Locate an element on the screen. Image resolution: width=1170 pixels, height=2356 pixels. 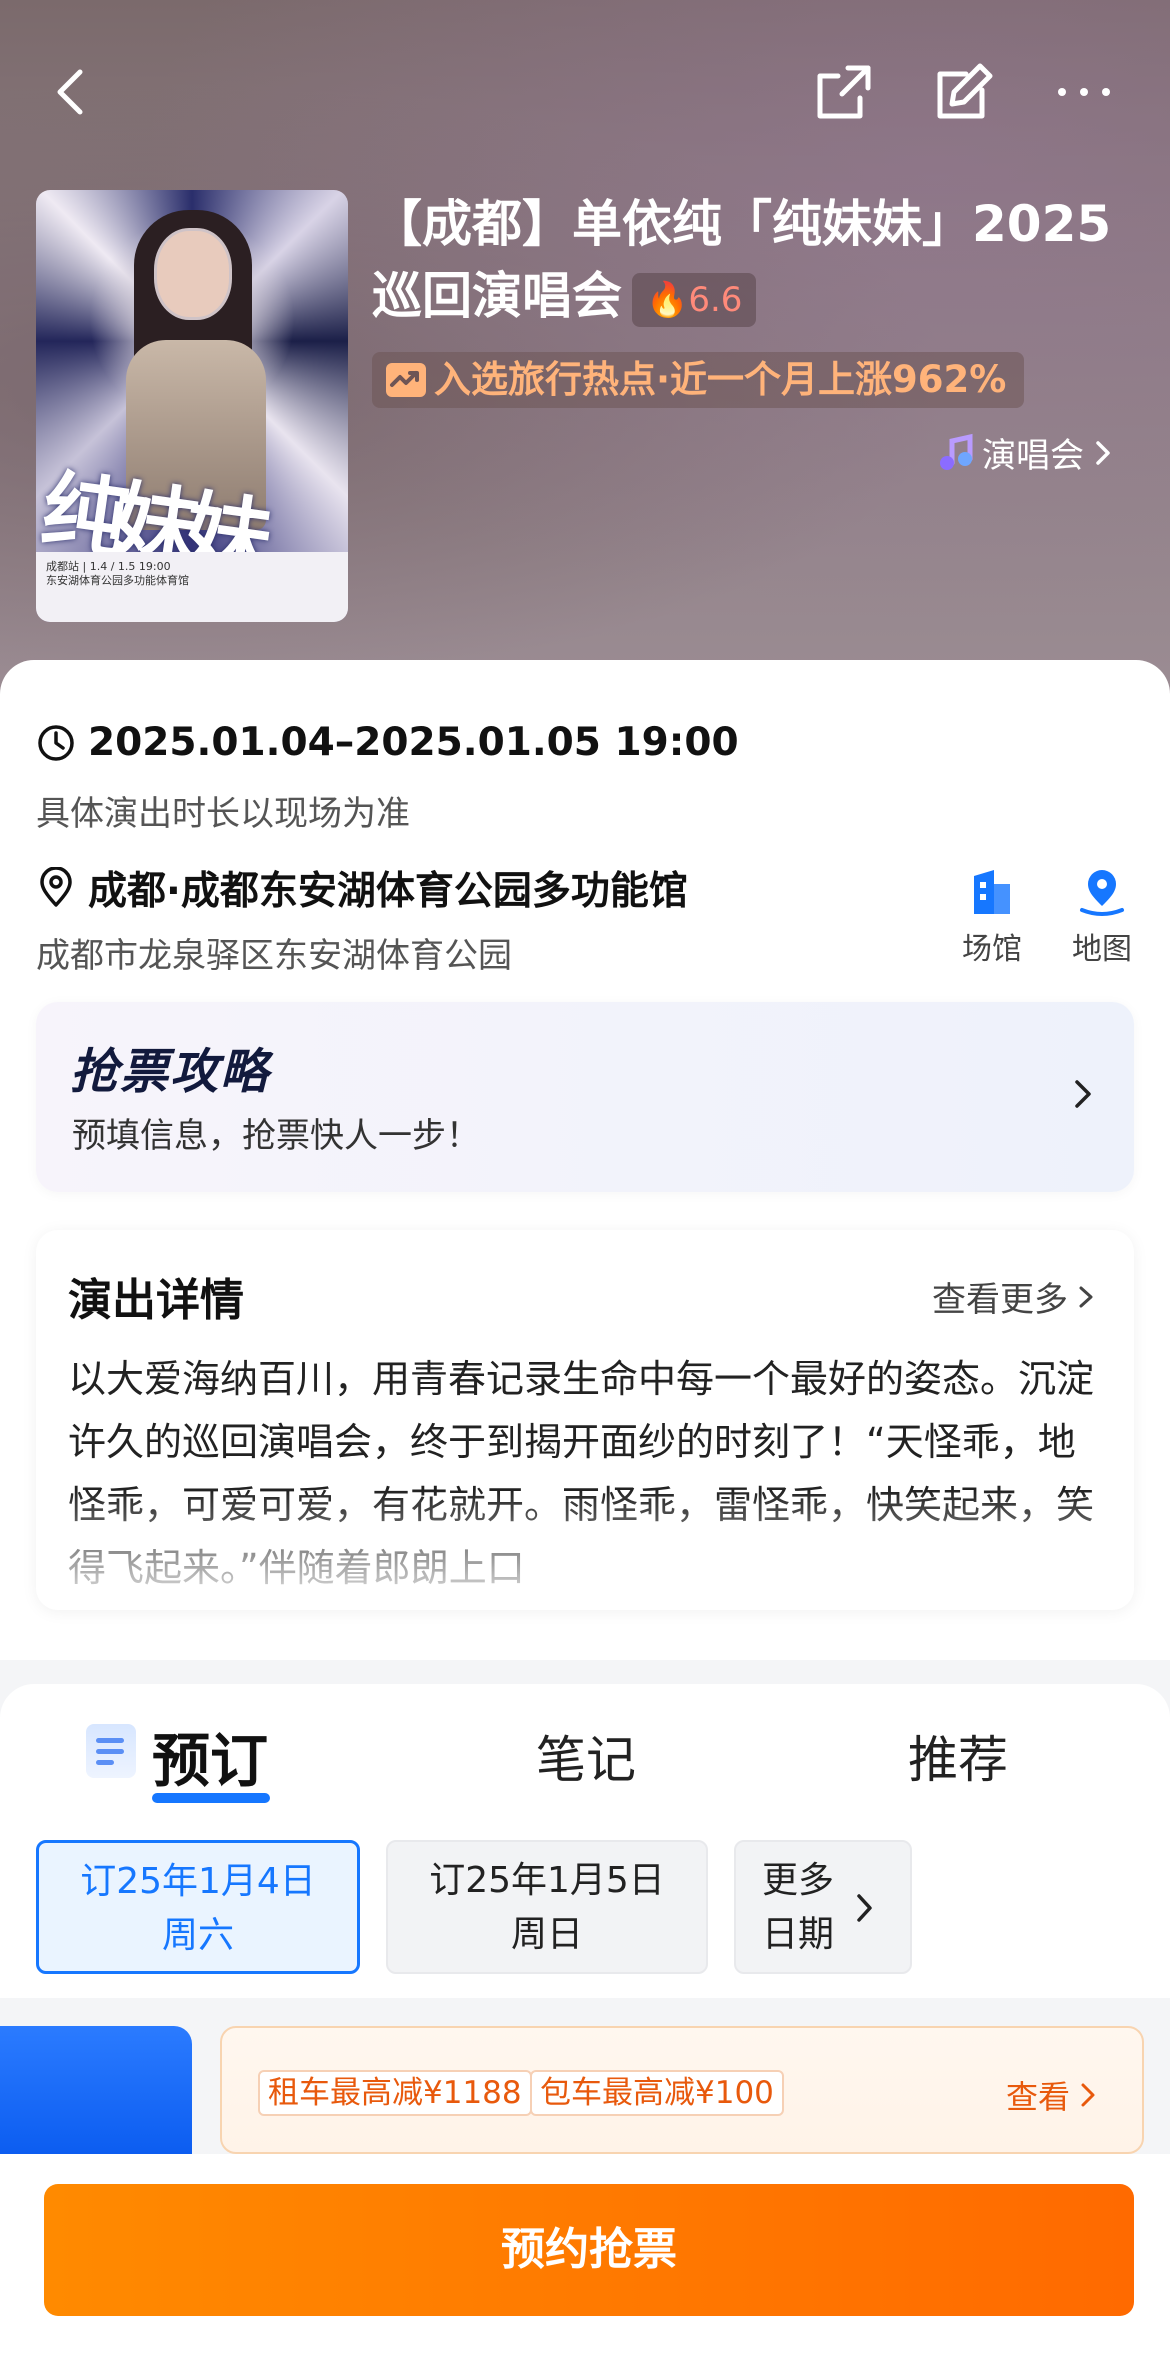
tab-active-indicator is located at coordinates (211, 1798).